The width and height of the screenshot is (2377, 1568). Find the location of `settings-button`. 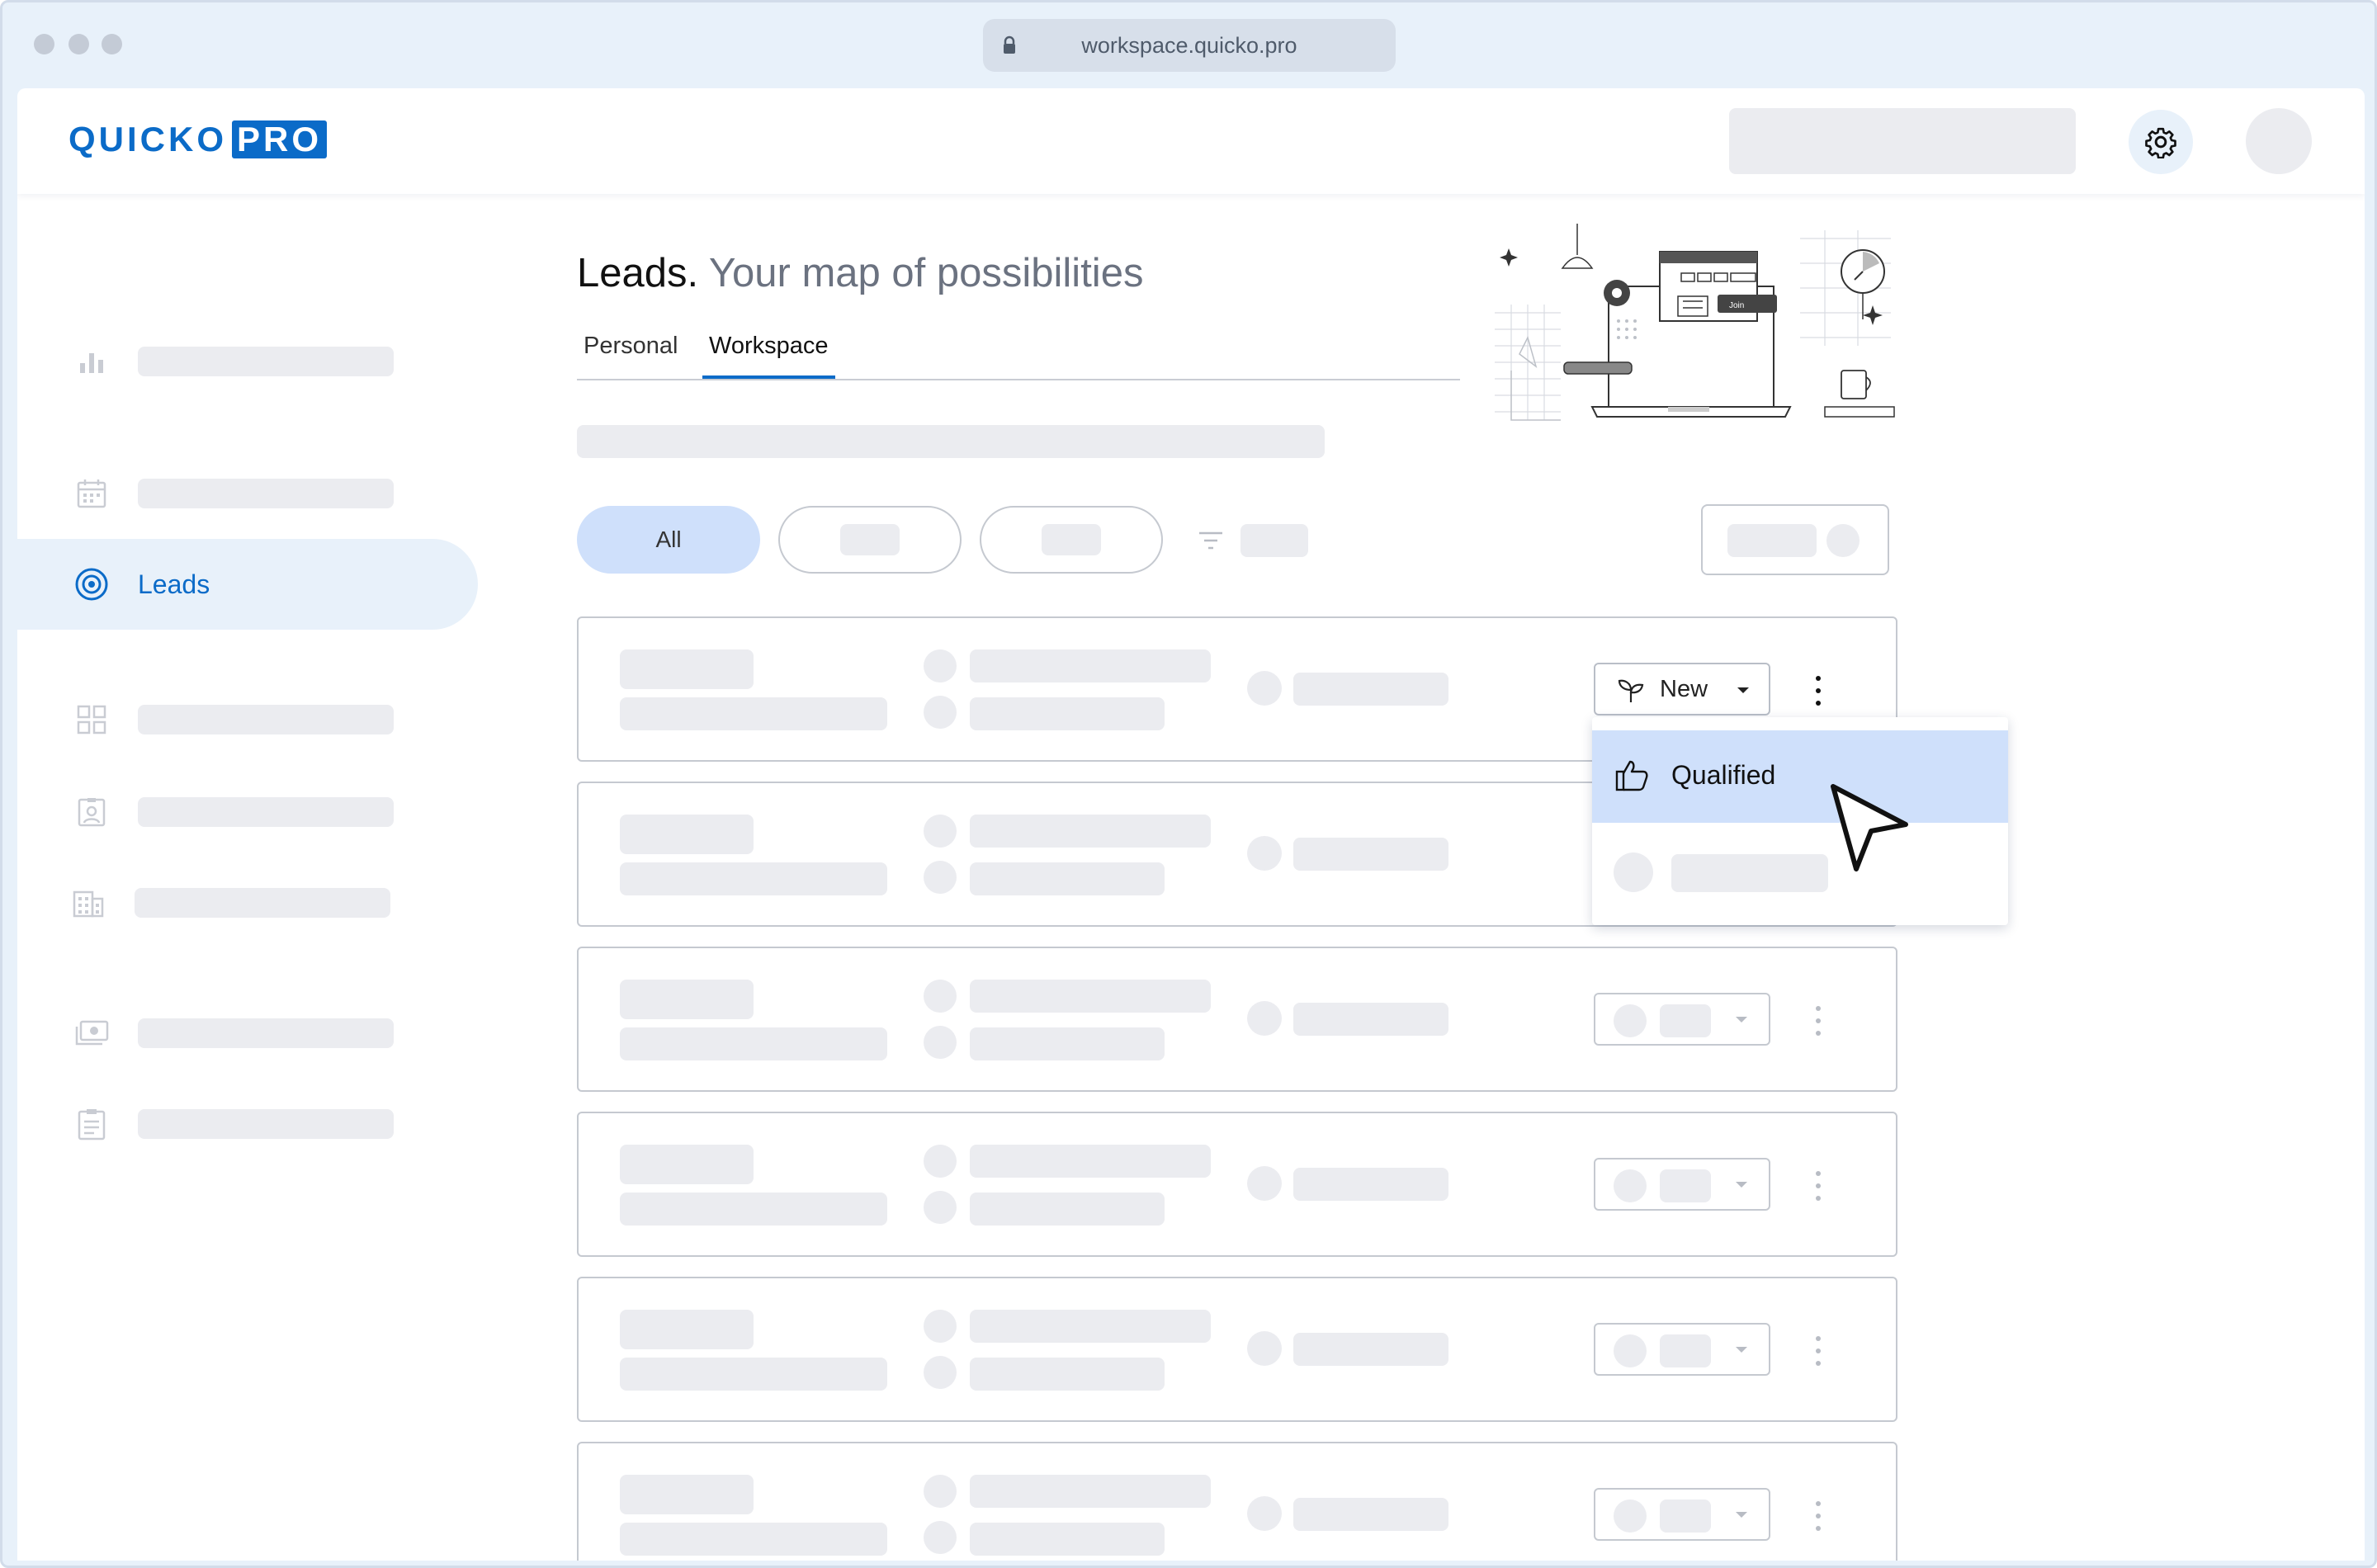

settings-button is located at coordinates (2161, 142).